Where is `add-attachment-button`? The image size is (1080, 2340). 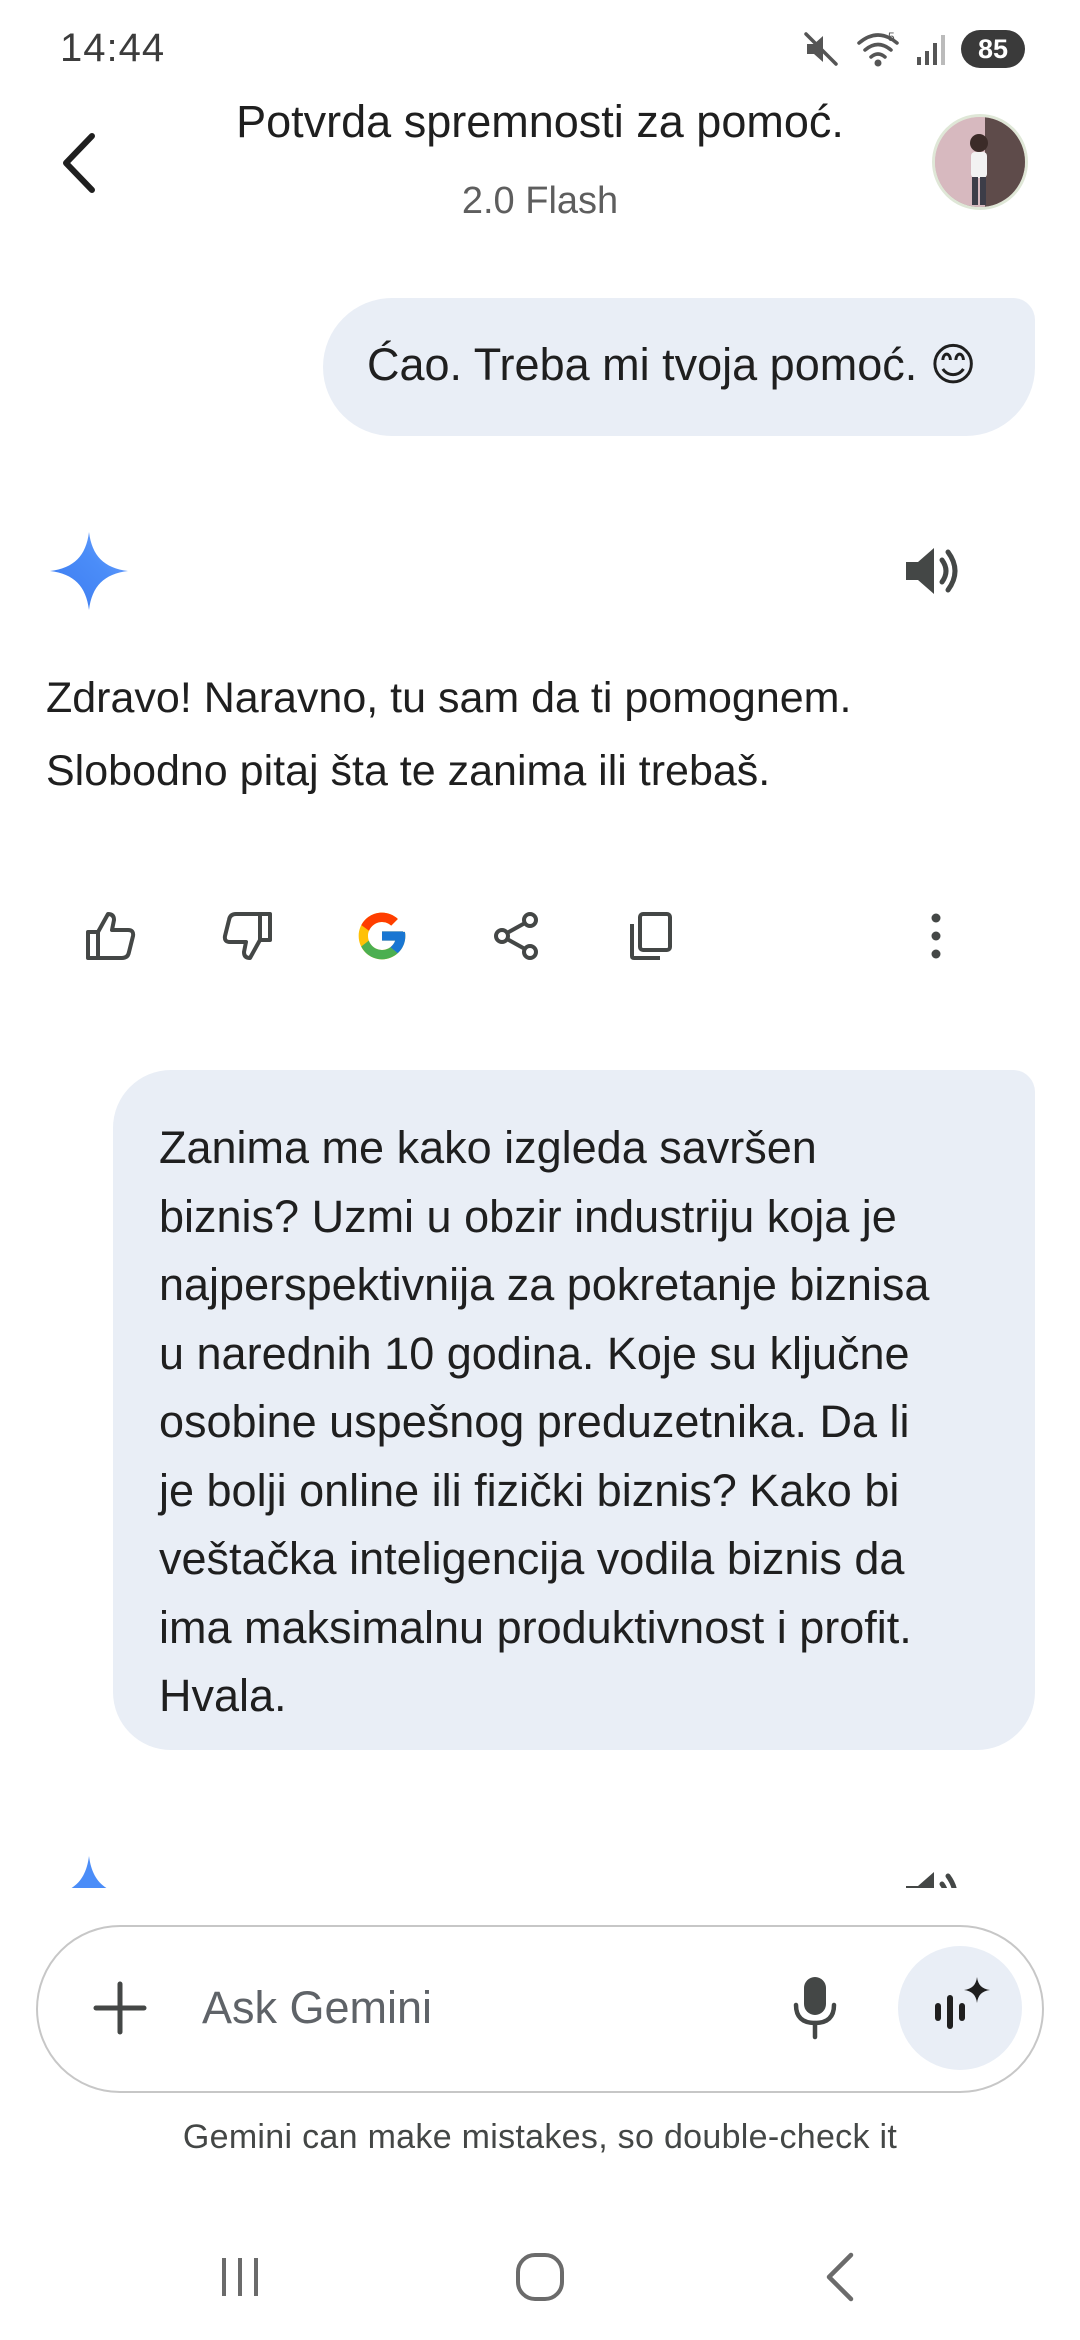
add-attachment-button is located at coordinates (120, 2008).